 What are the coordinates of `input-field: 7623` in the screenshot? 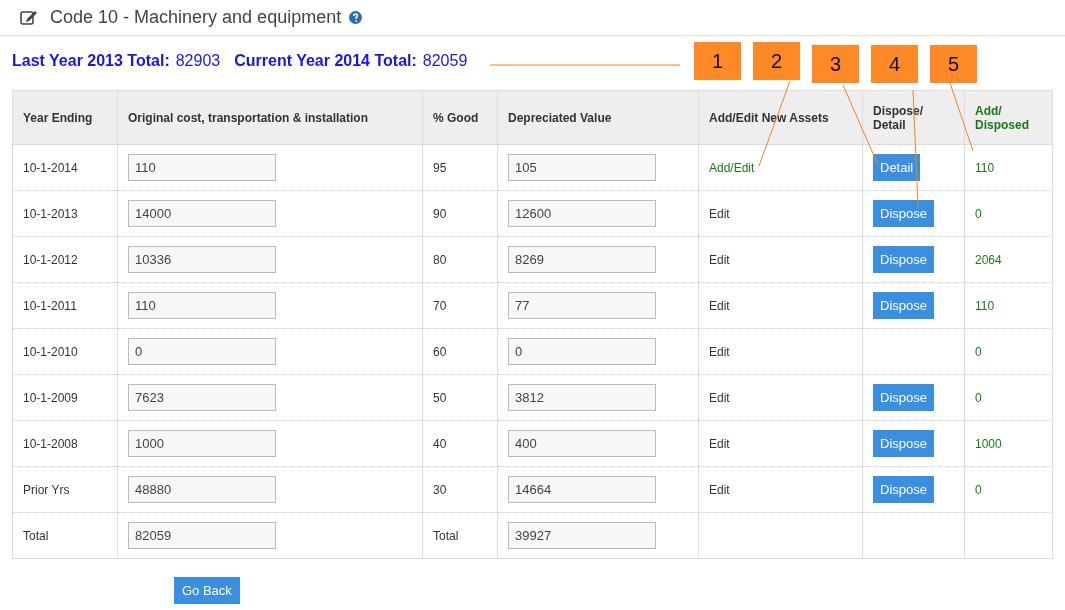 It's located at (202, 397).